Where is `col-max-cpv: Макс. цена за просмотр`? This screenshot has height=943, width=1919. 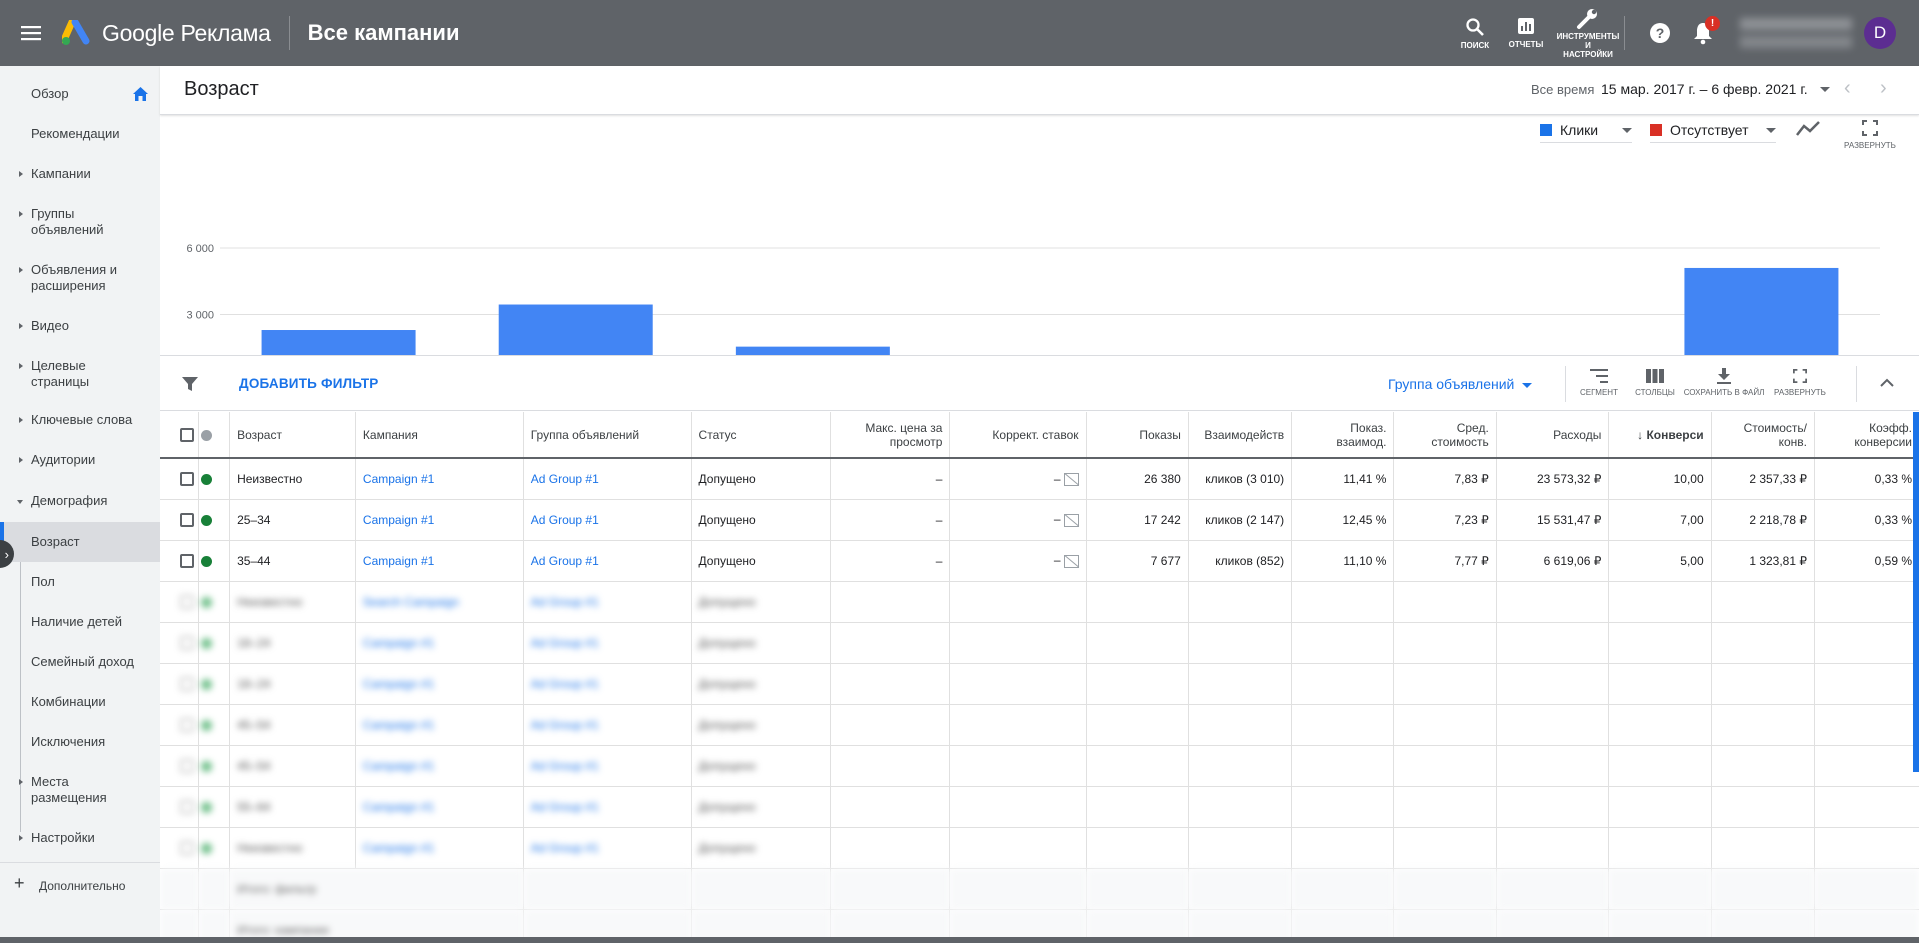 col-max-cpv: Макс. цена за просмотр is located at coordinates (890, 435).